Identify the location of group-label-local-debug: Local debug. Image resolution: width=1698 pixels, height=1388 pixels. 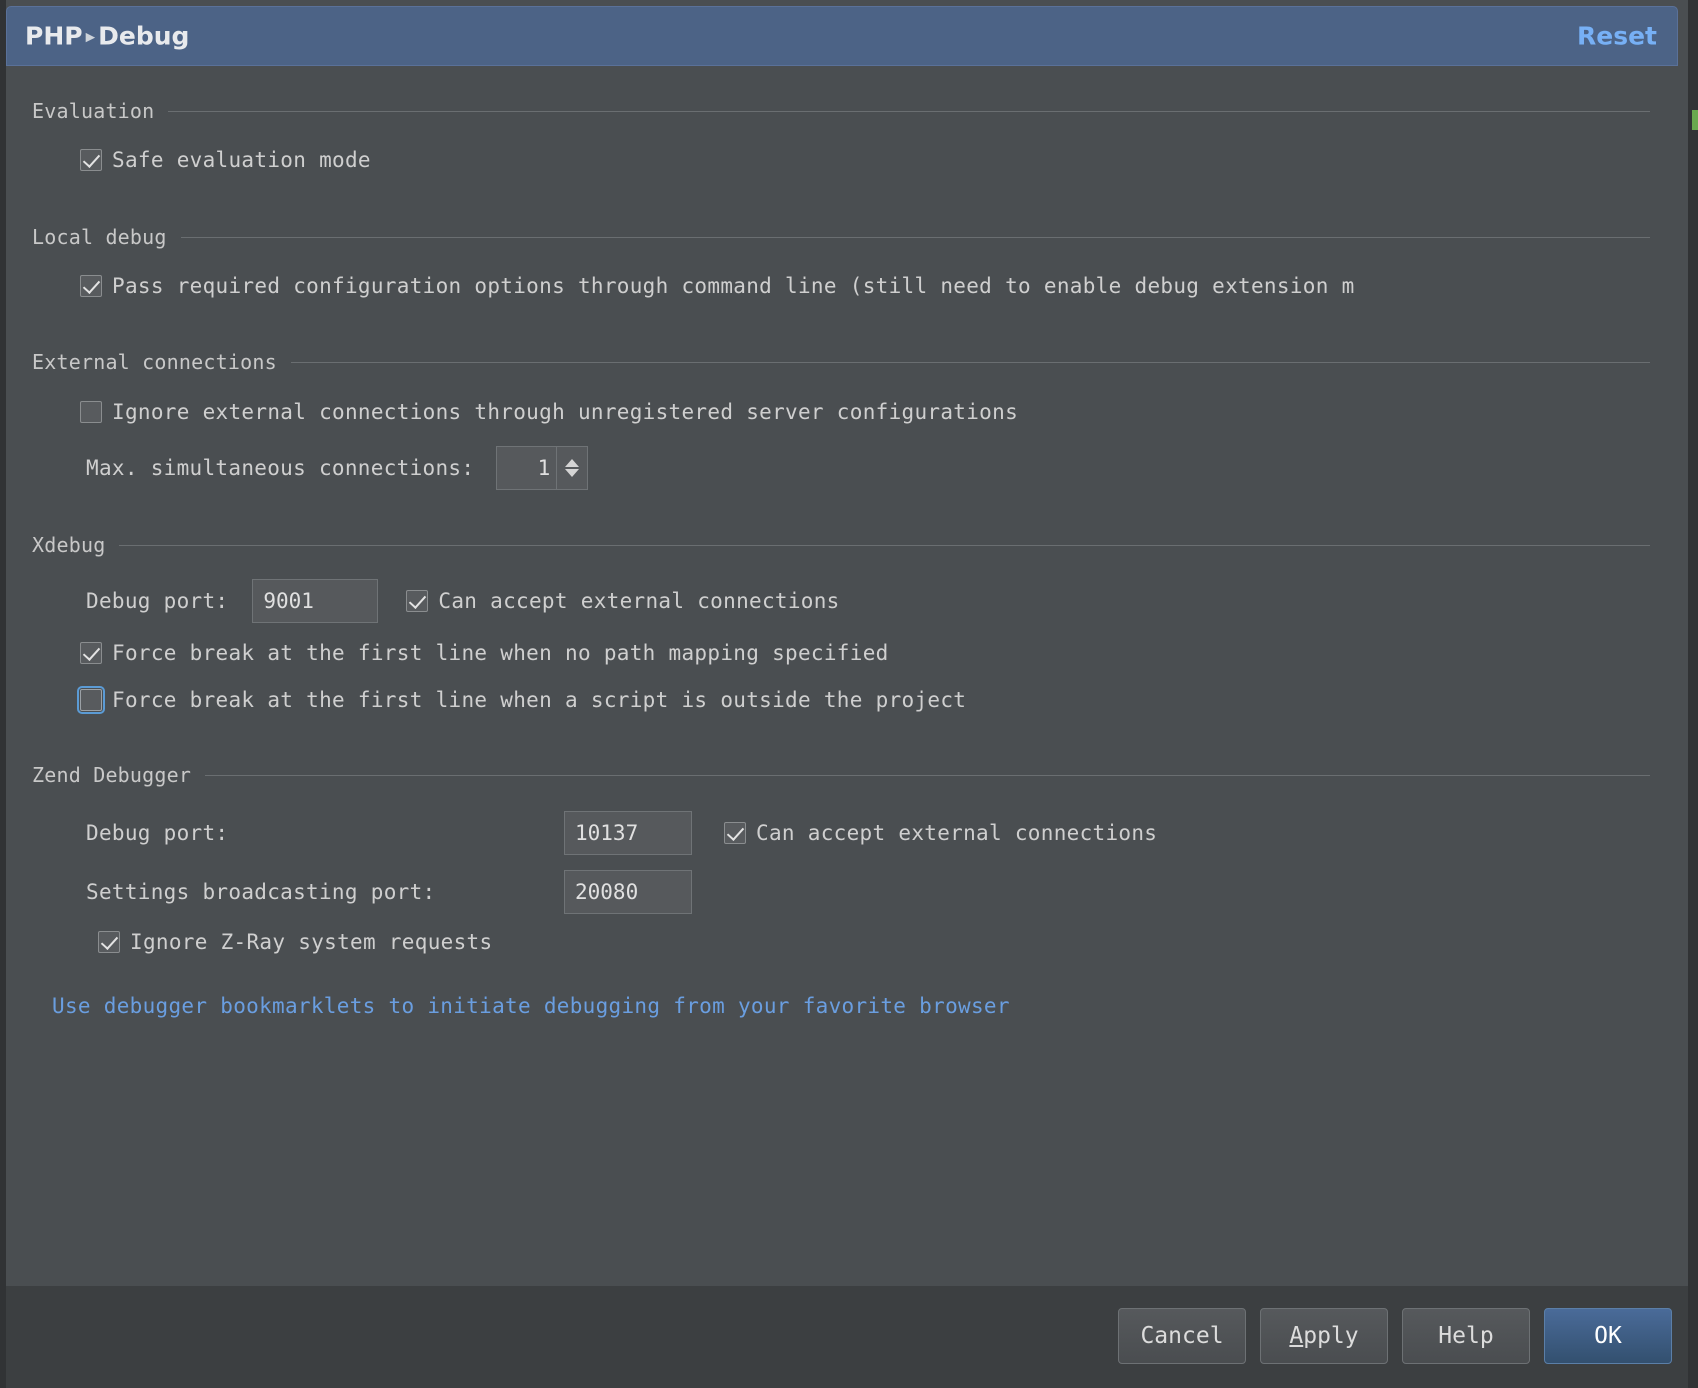
(99, 237).